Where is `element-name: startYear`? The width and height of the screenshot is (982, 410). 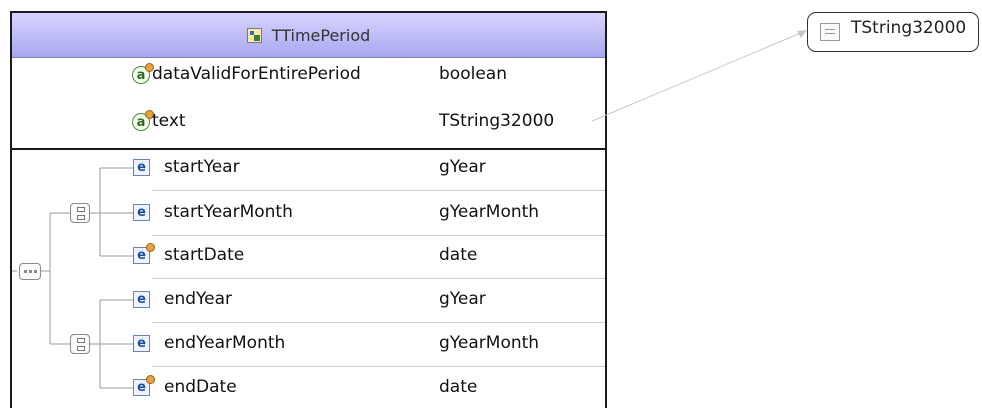
element-name: startYear is located at coordinates (202, 167).